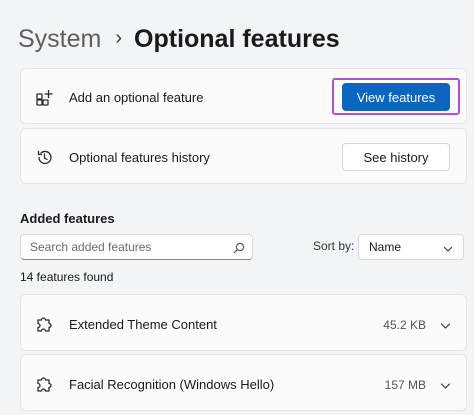 The image size is (474, 415). Describe the element at coordinates (44, 97) in the screenshot. I see `add-grid-icon` at that location.